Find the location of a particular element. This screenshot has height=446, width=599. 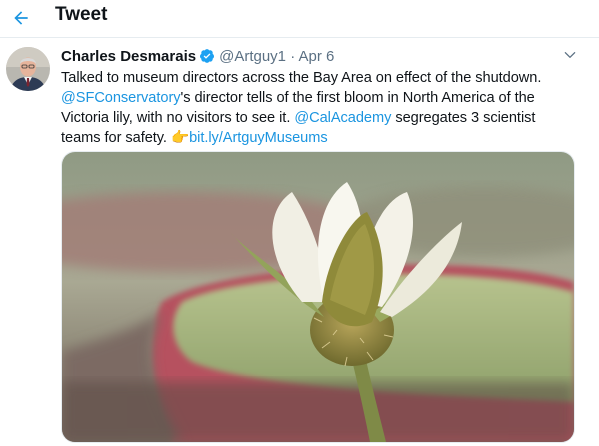

avatar is located at coordinates (28, 69).